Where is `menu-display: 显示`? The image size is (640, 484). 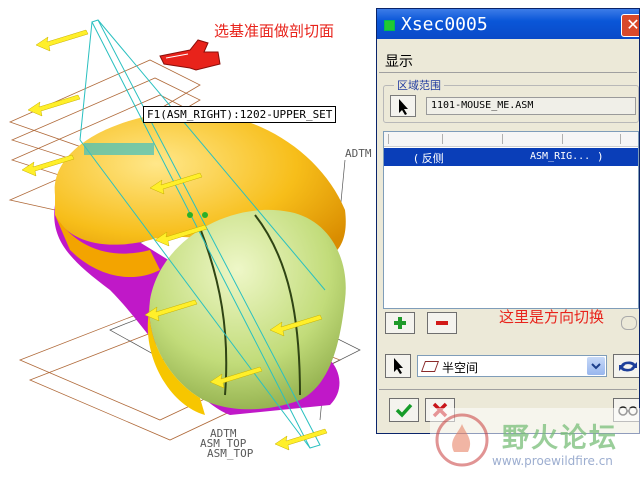 menu-display: 显示 is located at coordinates (399, 61).